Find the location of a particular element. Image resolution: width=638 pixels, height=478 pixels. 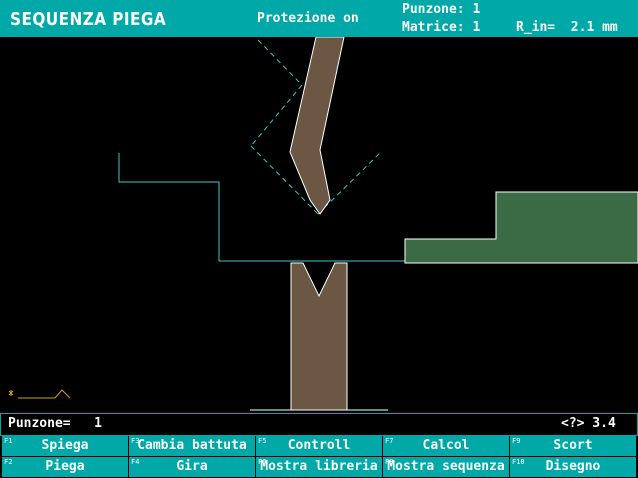

app-title: SEQUENZA PIEGA is located at coordinates (88, 19).